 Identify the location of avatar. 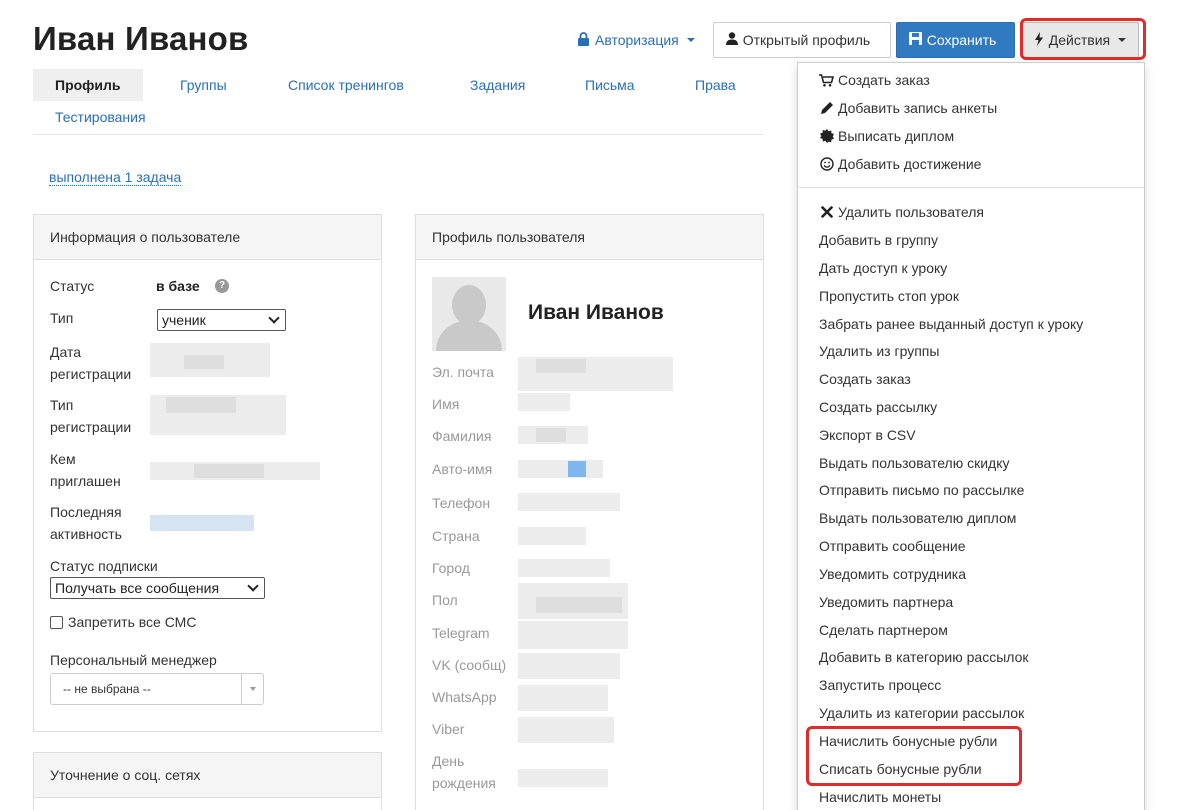
(469, 314).